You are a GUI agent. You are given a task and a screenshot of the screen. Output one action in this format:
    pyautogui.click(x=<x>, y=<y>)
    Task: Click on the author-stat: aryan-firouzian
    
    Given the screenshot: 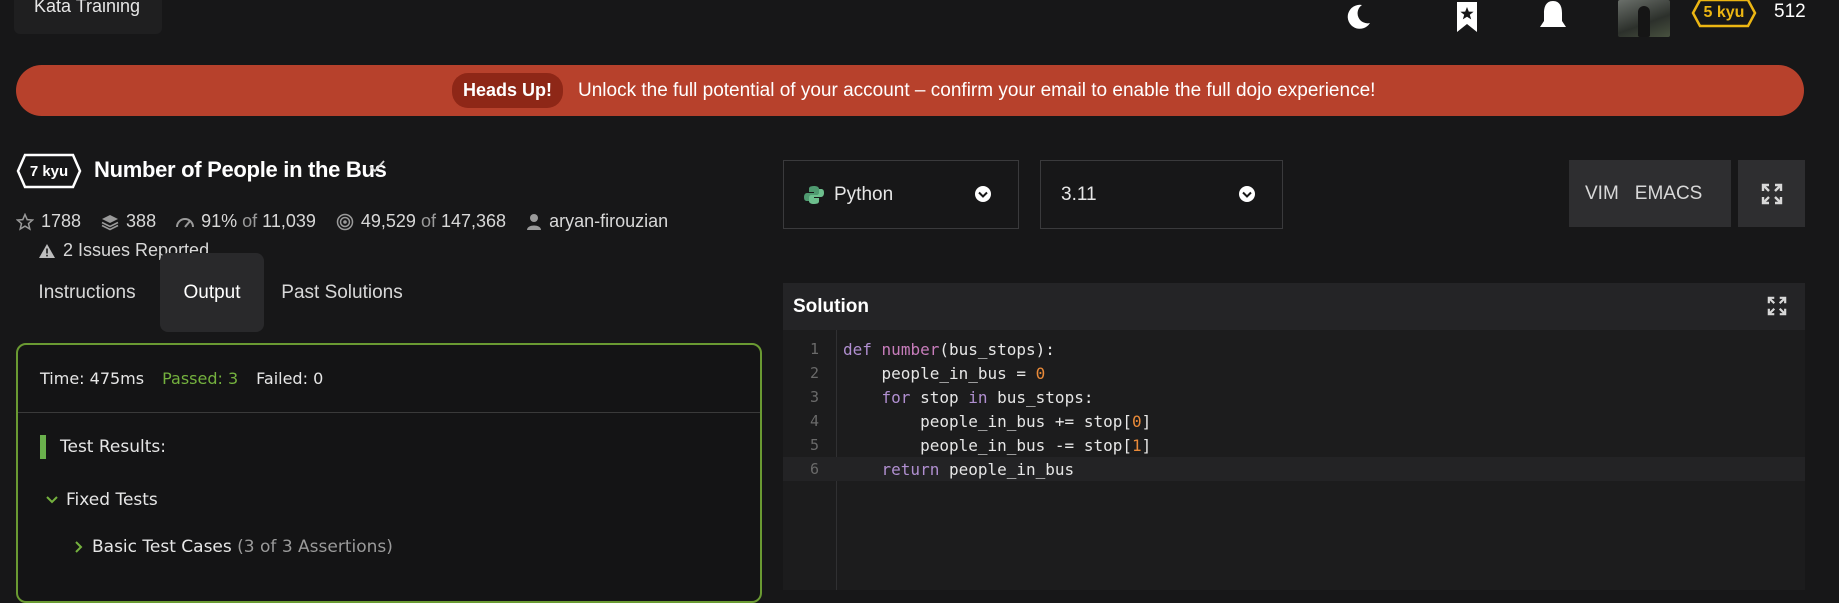 What is the action you would take?
    pyautogui.click(x=597, y=221)
    